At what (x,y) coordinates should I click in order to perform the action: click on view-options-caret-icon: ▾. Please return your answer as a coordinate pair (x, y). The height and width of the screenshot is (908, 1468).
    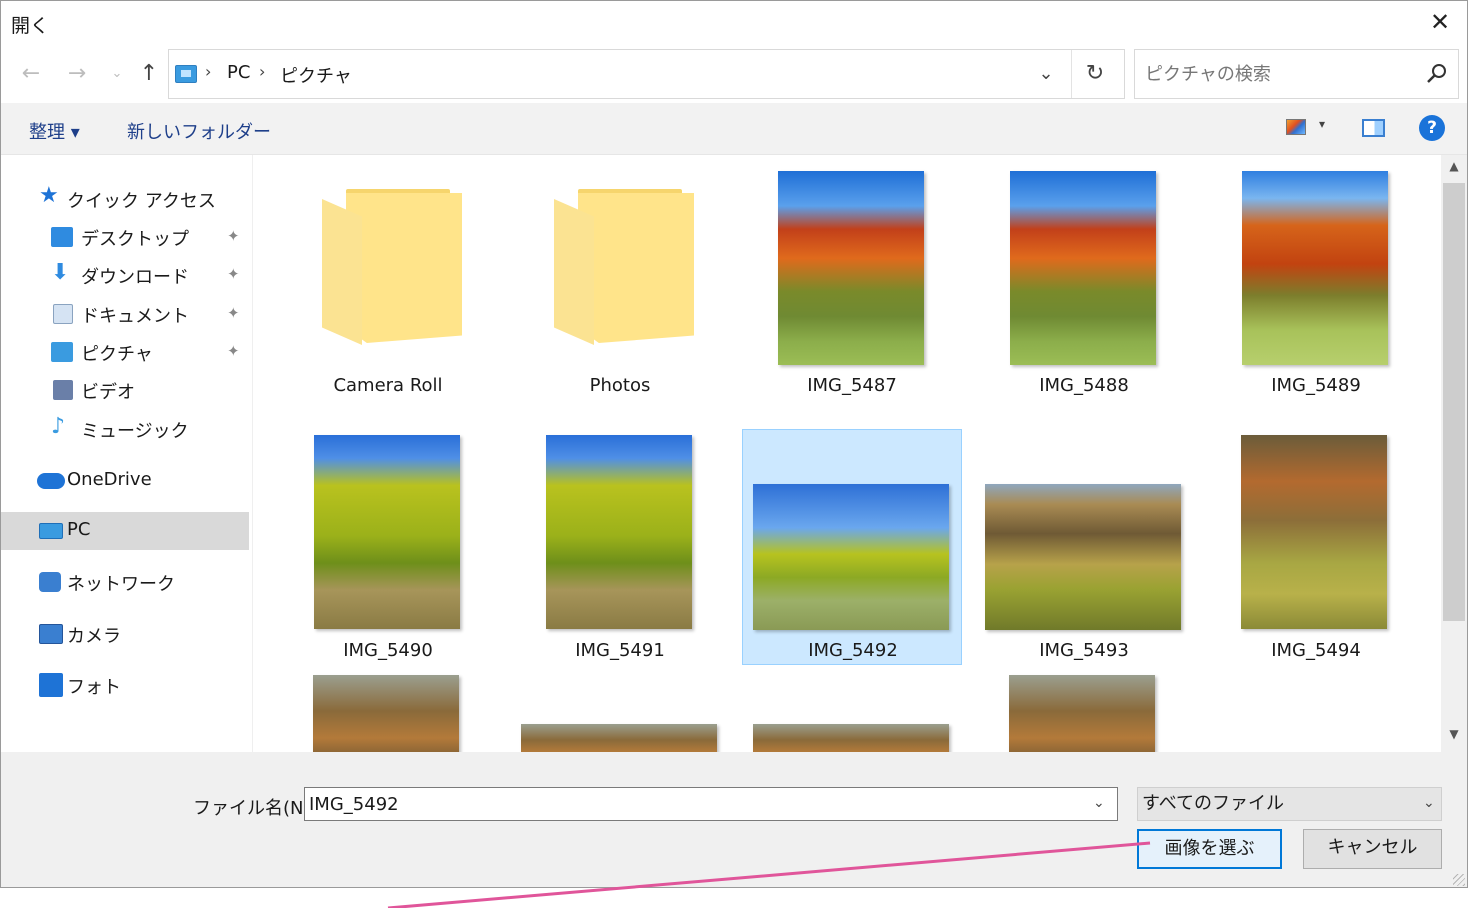
    Looking at the image, I should click on (1322, 124).